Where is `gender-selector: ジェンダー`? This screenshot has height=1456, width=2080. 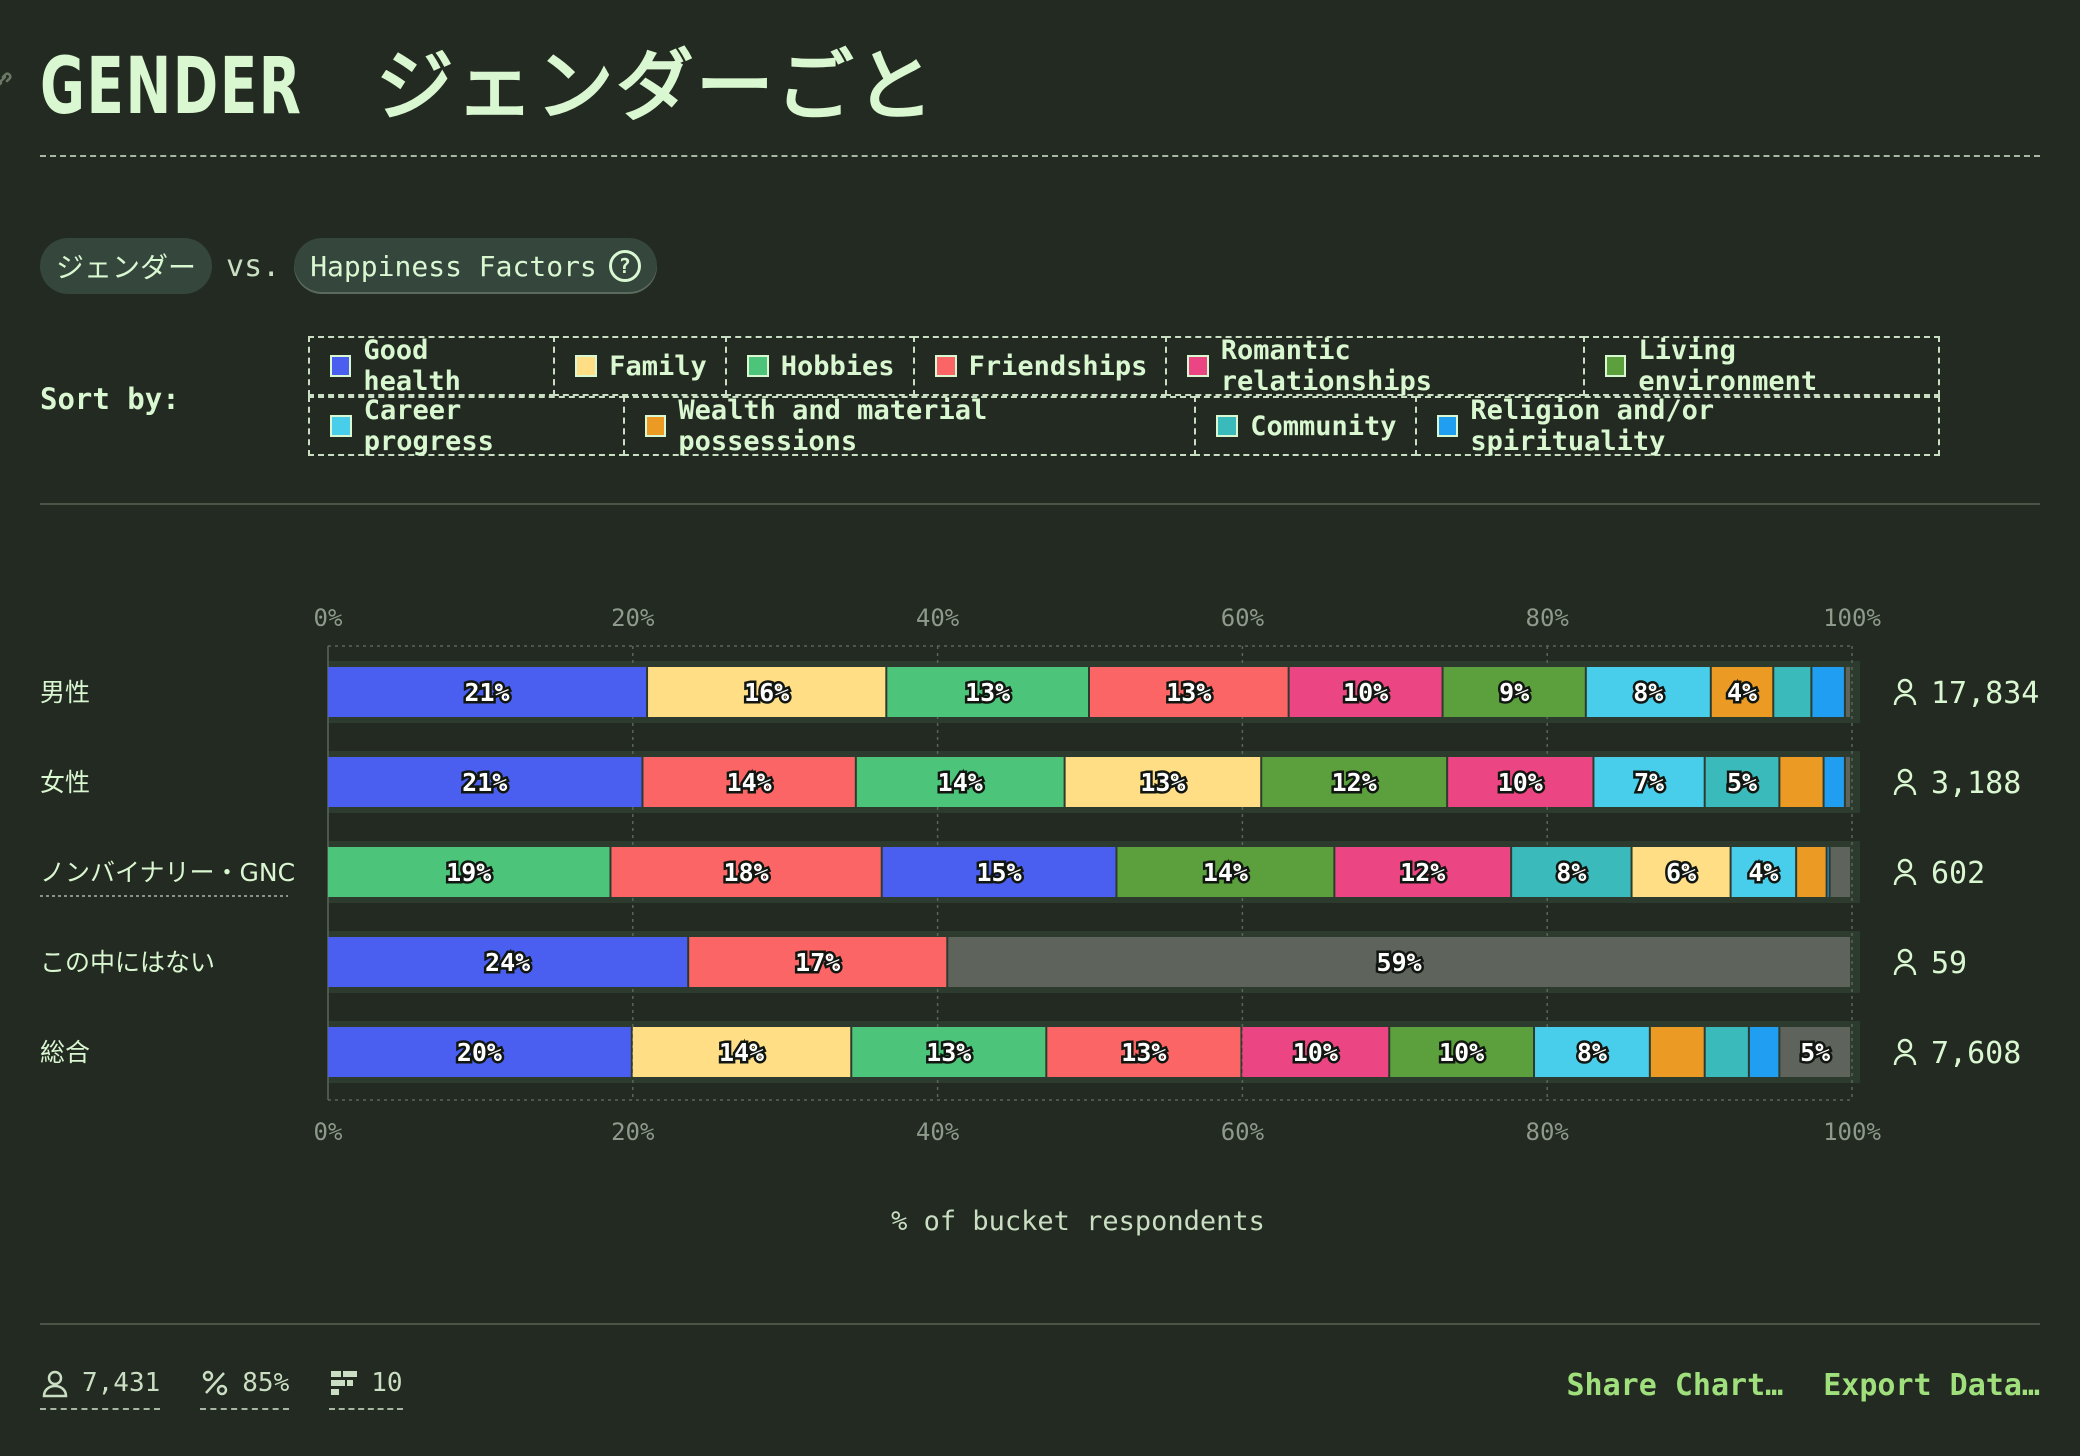 gender-selector: ジェンダー is located at coordinates (126, 266).